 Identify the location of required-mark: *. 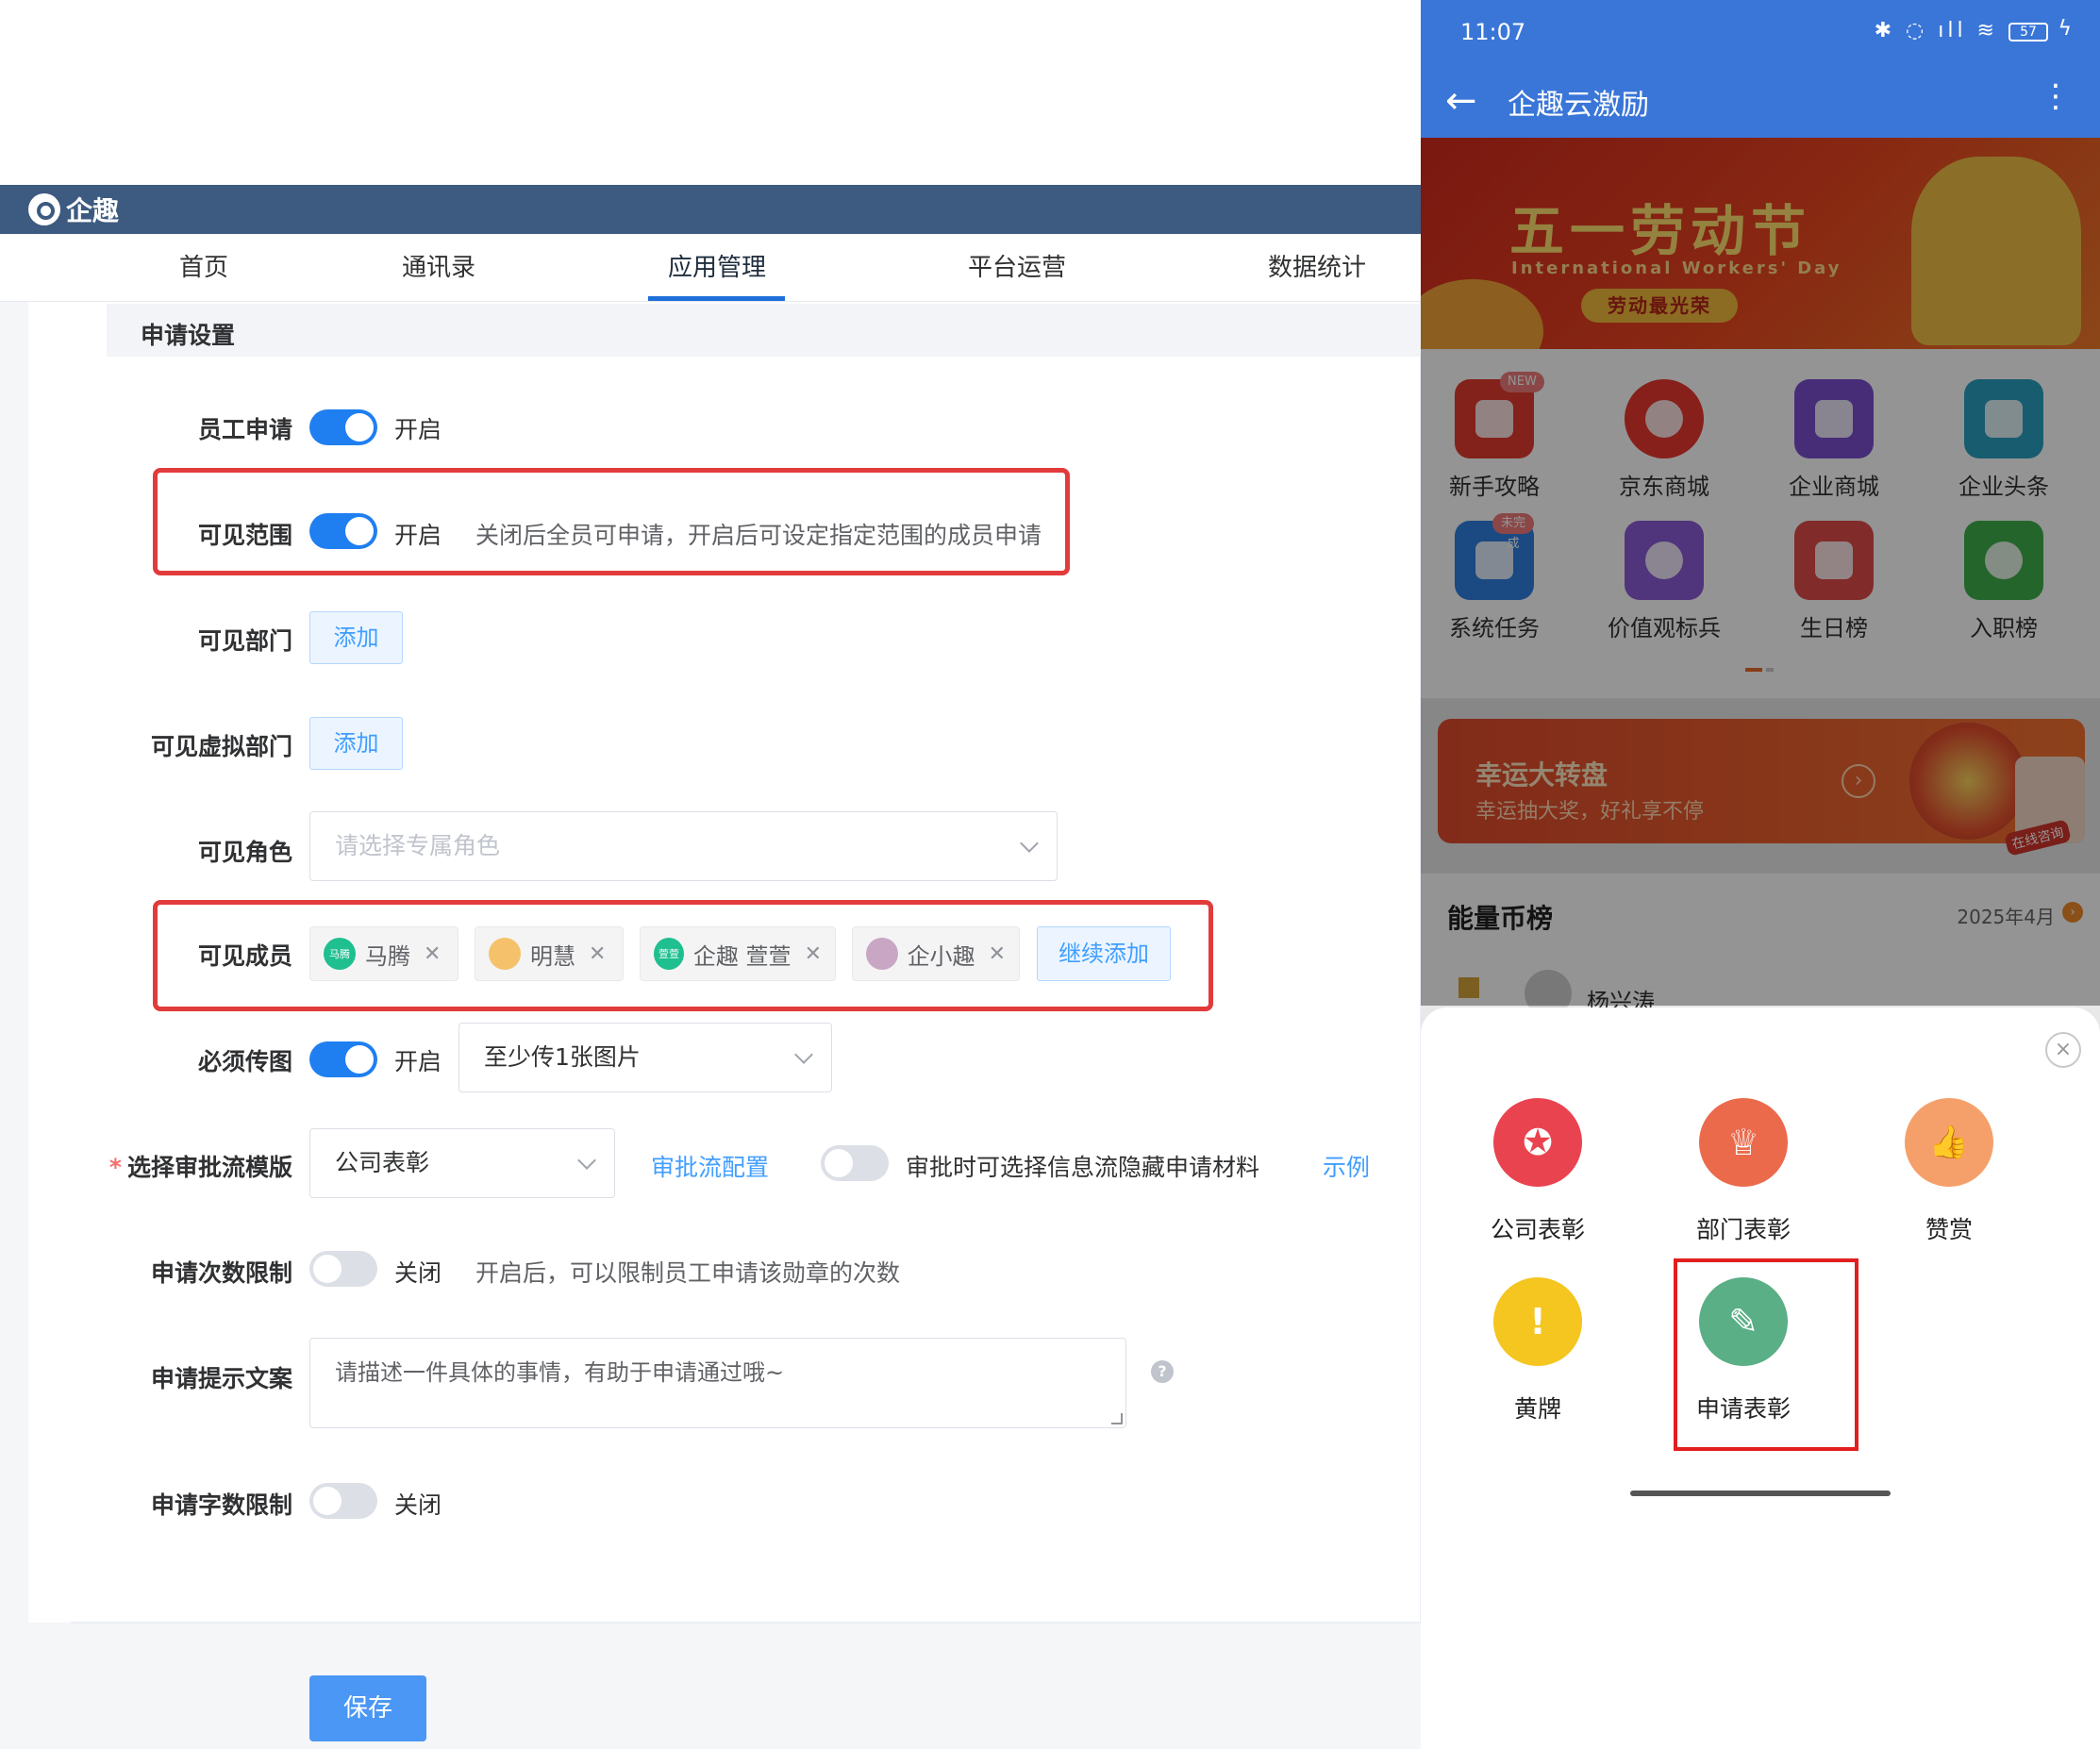
(115, 1167).